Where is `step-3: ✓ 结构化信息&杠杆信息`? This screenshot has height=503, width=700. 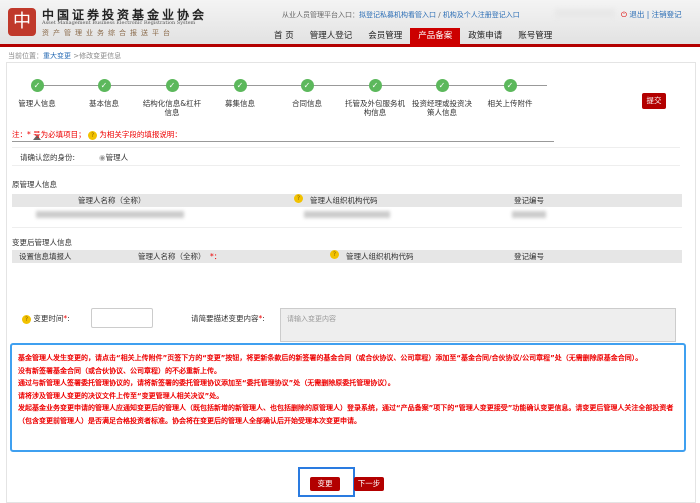
step-3: ✓ 结构化信息&杠杆信息 is located at coordinates (172, 98).